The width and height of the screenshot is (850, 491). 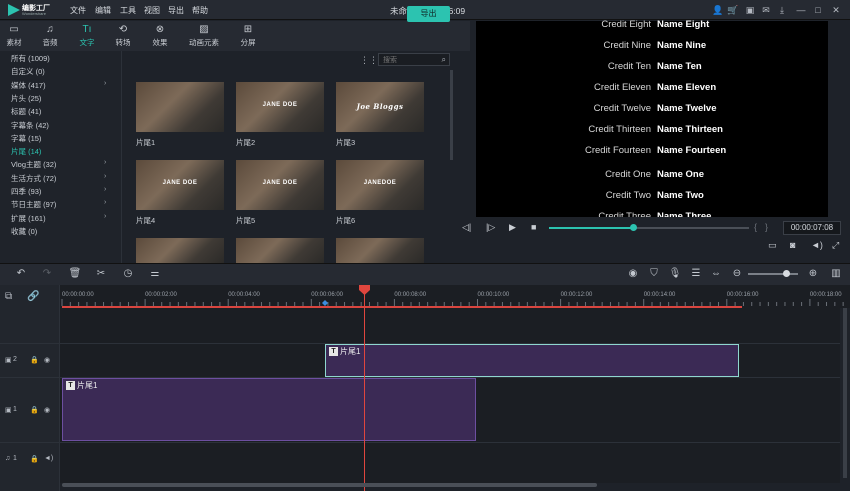 What do you see at coordinates (812, 228) in the screenshot?
I see `timecode-display: 00:00:07:08` at bounding box center [812, 228].